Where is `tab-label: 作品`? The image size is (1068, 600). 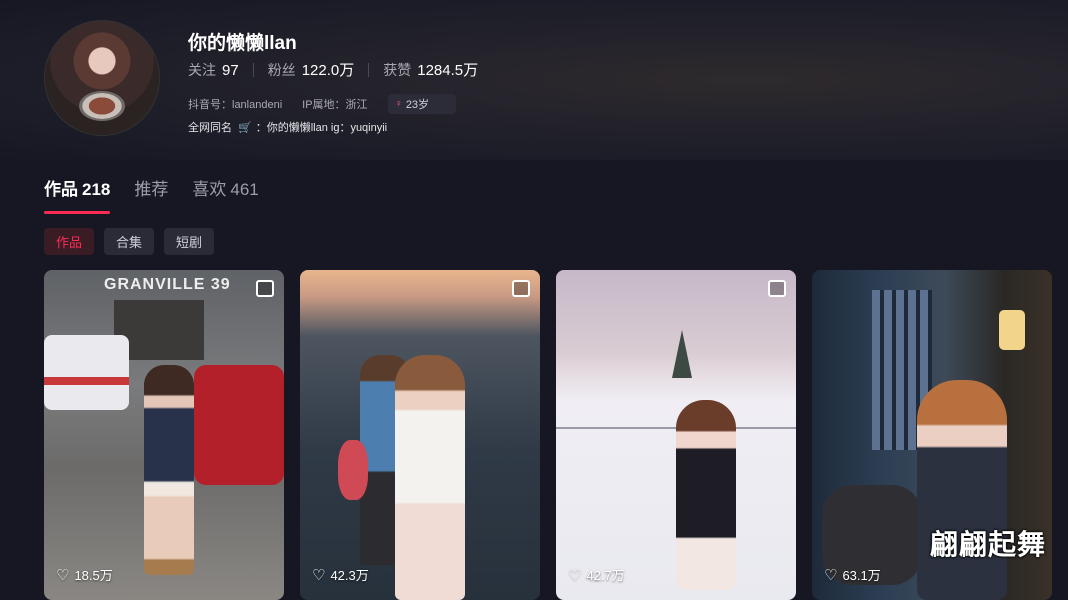
tab-label: 作品 is located at coordinates (61, 189).